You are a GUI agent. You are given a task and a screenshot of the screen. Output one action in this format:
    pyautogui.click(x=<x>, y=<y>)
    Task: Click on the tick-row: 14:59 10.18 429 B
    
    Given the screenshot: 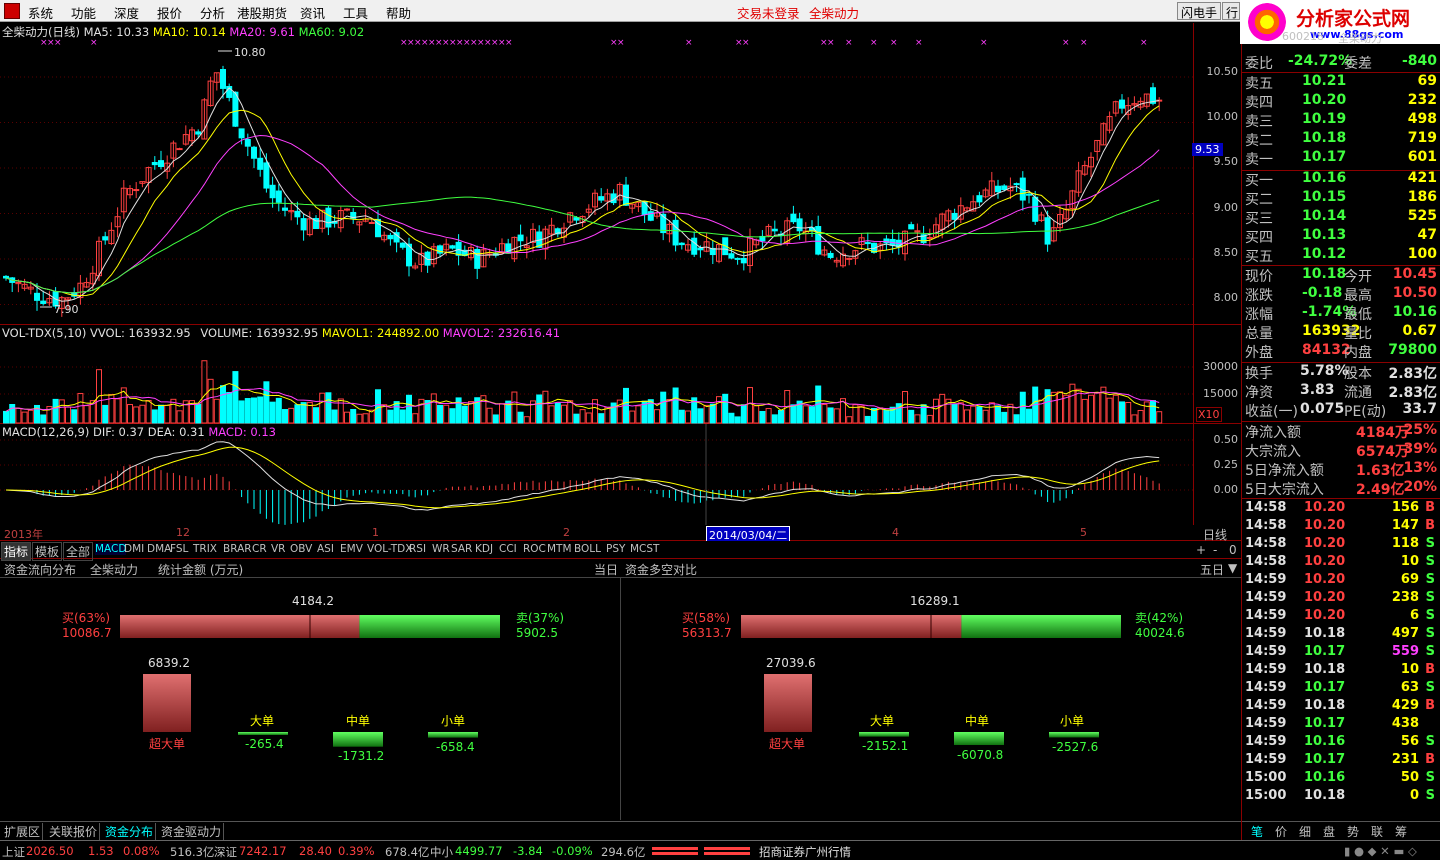 What is the action you would take?
    pyautogui.click(x=1341, y=707)
    